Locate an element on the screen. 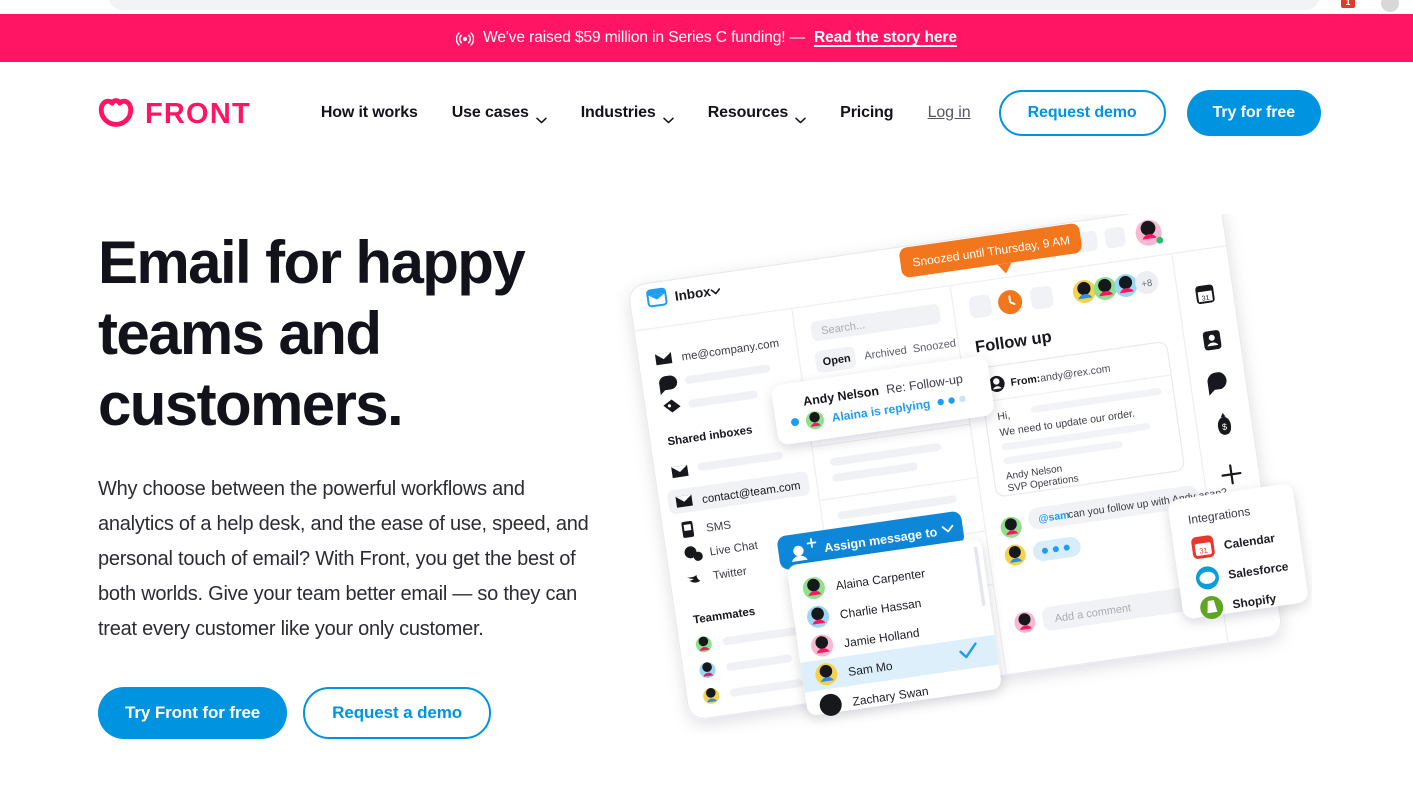 This screenshot has height=794, width=1413. request-a-demo-button: Request a demo is located at coordinates (397, 713).